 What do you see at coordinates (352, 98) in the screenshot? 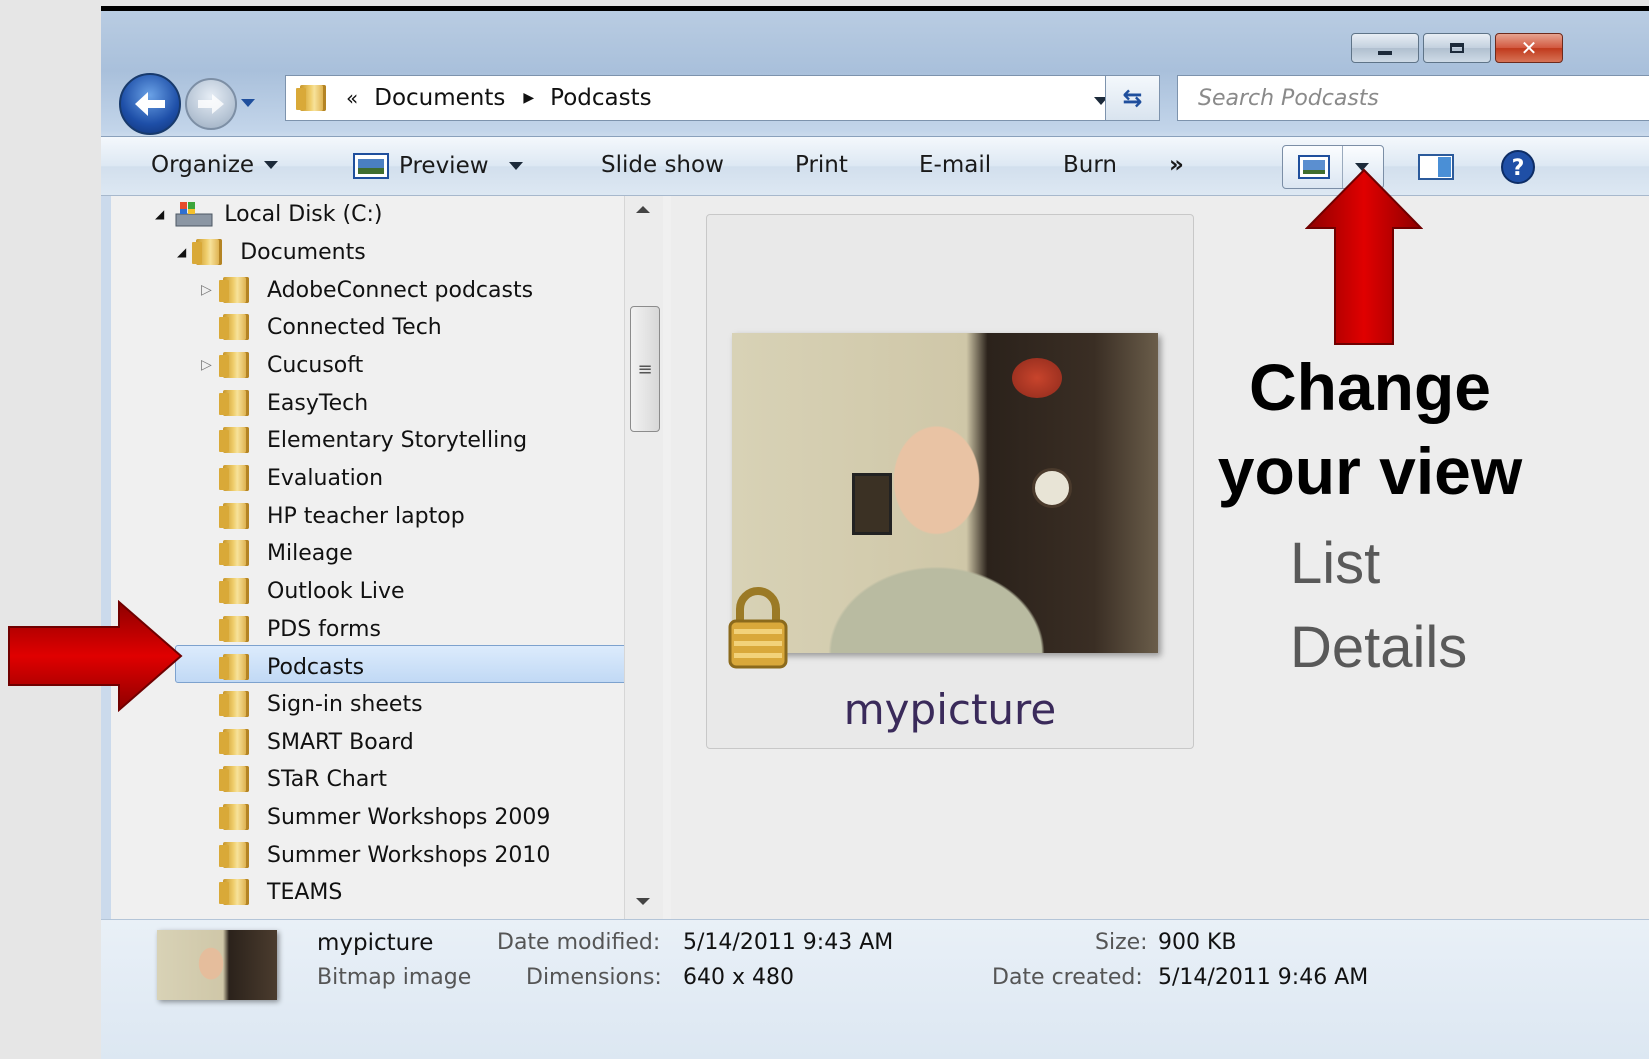
I see `address-overflow-chevron: «` at bounding box center [352, 98].